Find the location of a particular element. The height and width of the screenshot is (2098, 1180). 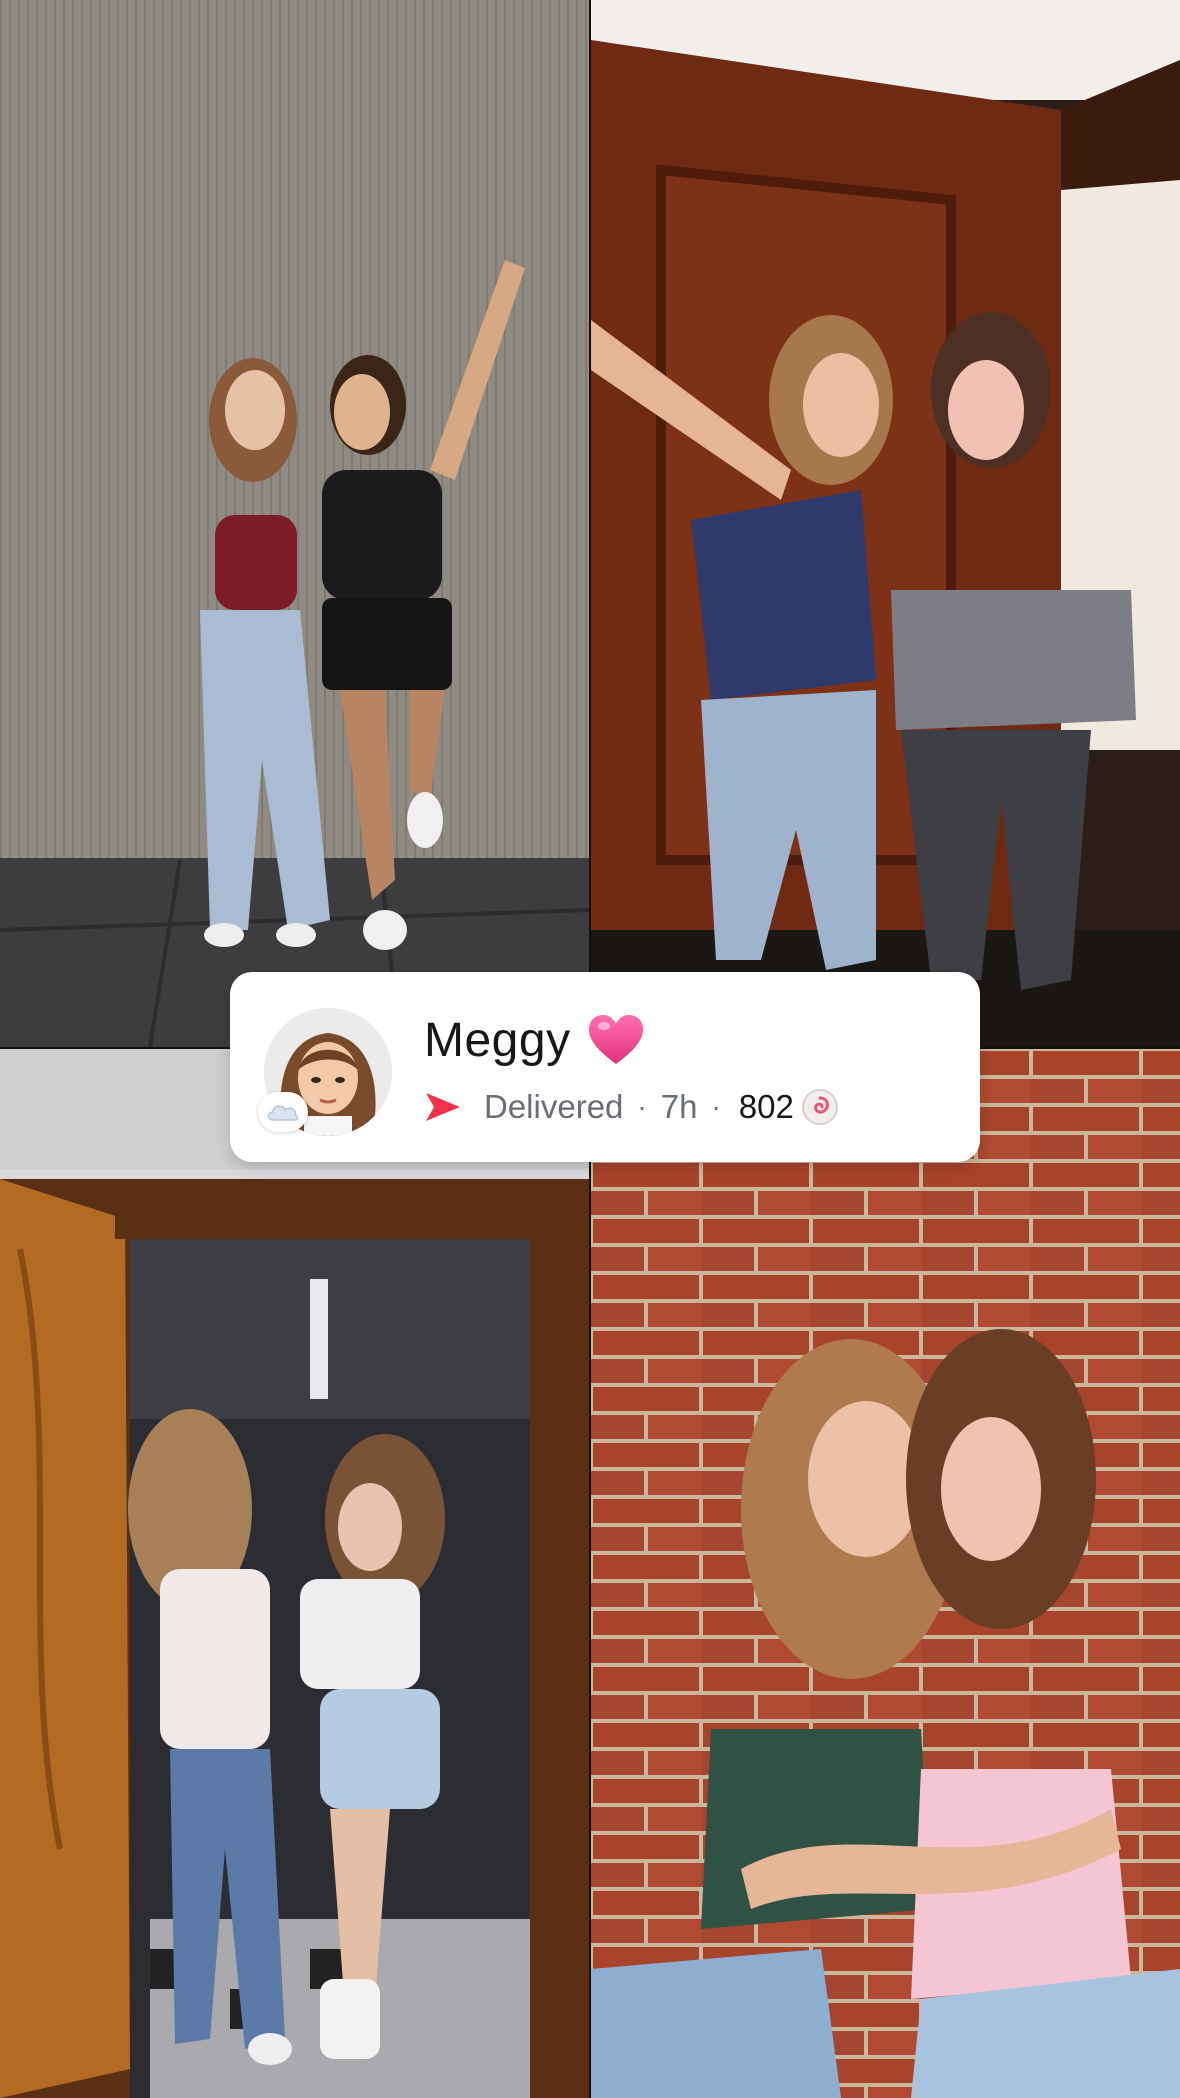

cloud-status-icon is located at coordinates (283, 1112).